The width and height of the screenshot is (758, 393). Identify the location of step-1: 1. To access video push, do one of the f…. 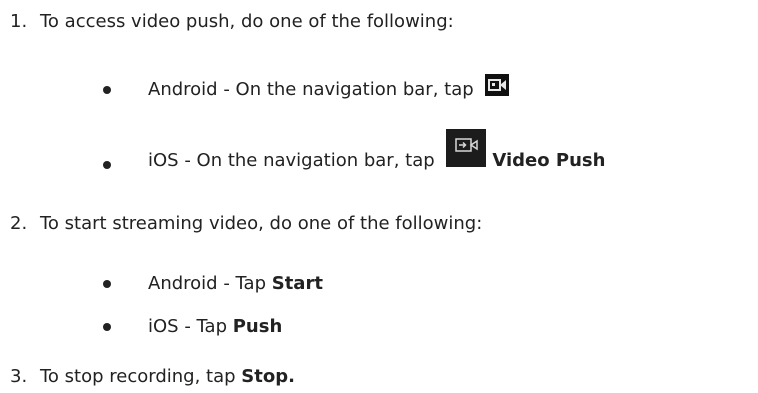
(232, 22).